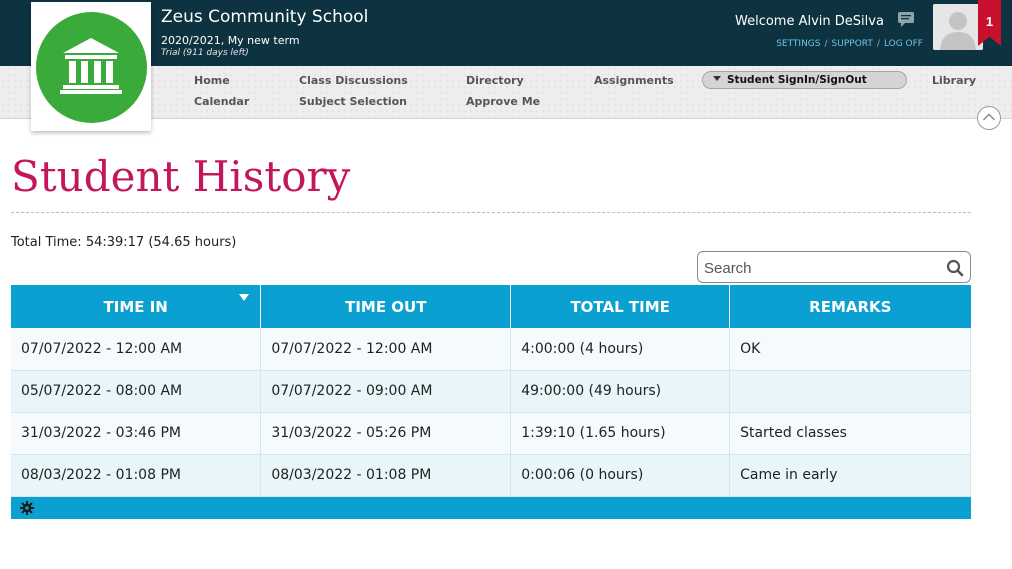  I want to click on cell-remarks, so click(850, 391).